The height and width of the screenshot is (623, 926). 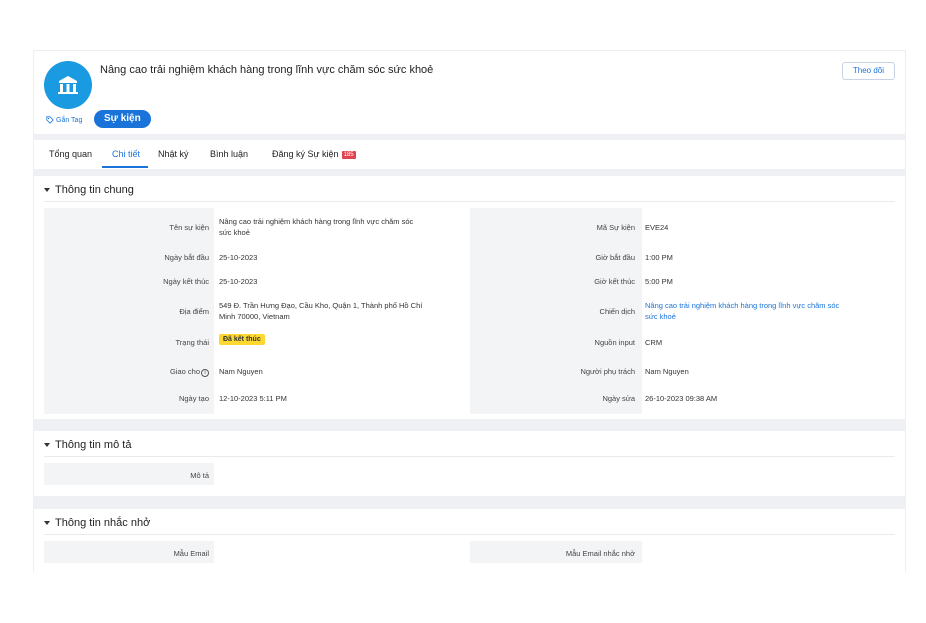 What do you see at coordinates (617, 311) in the screenshot?
I see `campaign-label: Chiến dịch` at bounding box center [617, 311].